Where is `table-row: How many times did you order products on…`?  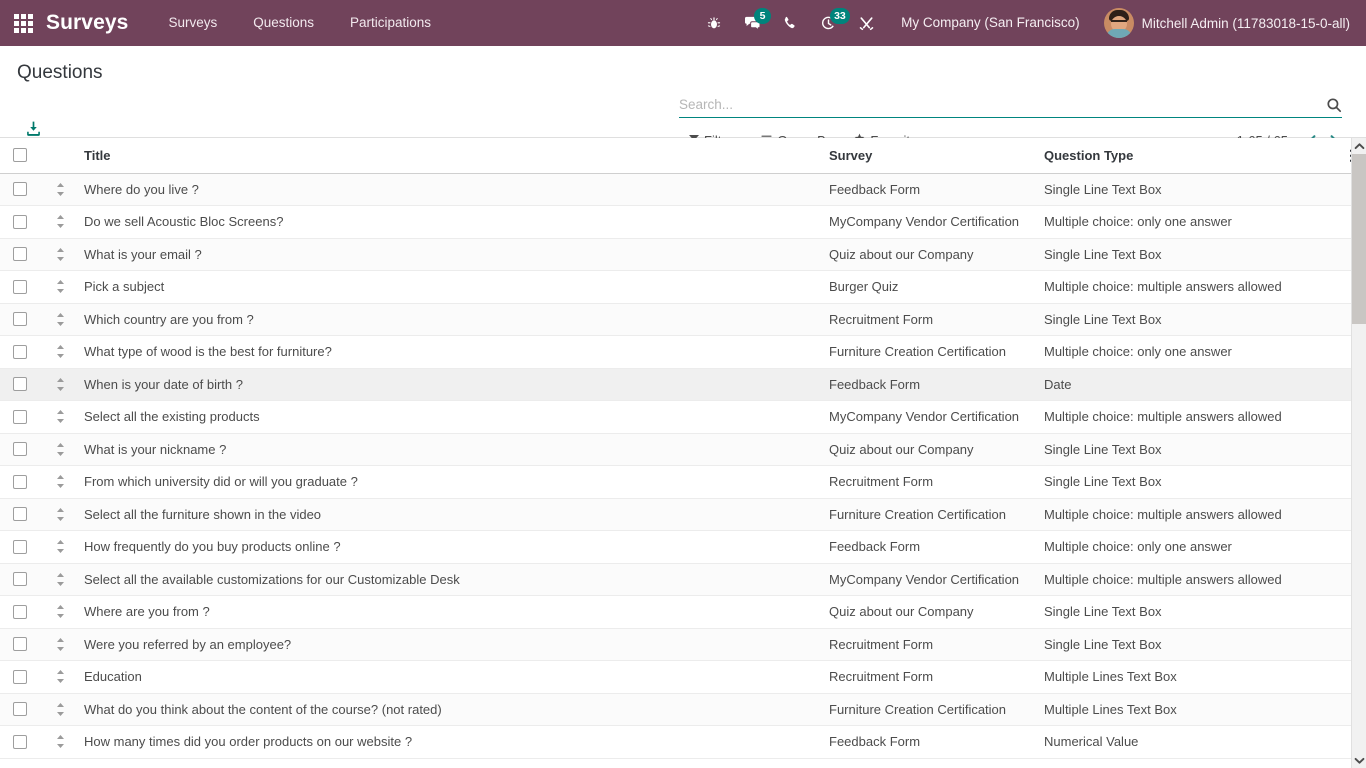
table-row: How many times did you order products on… is located at coordinates (675, 742).